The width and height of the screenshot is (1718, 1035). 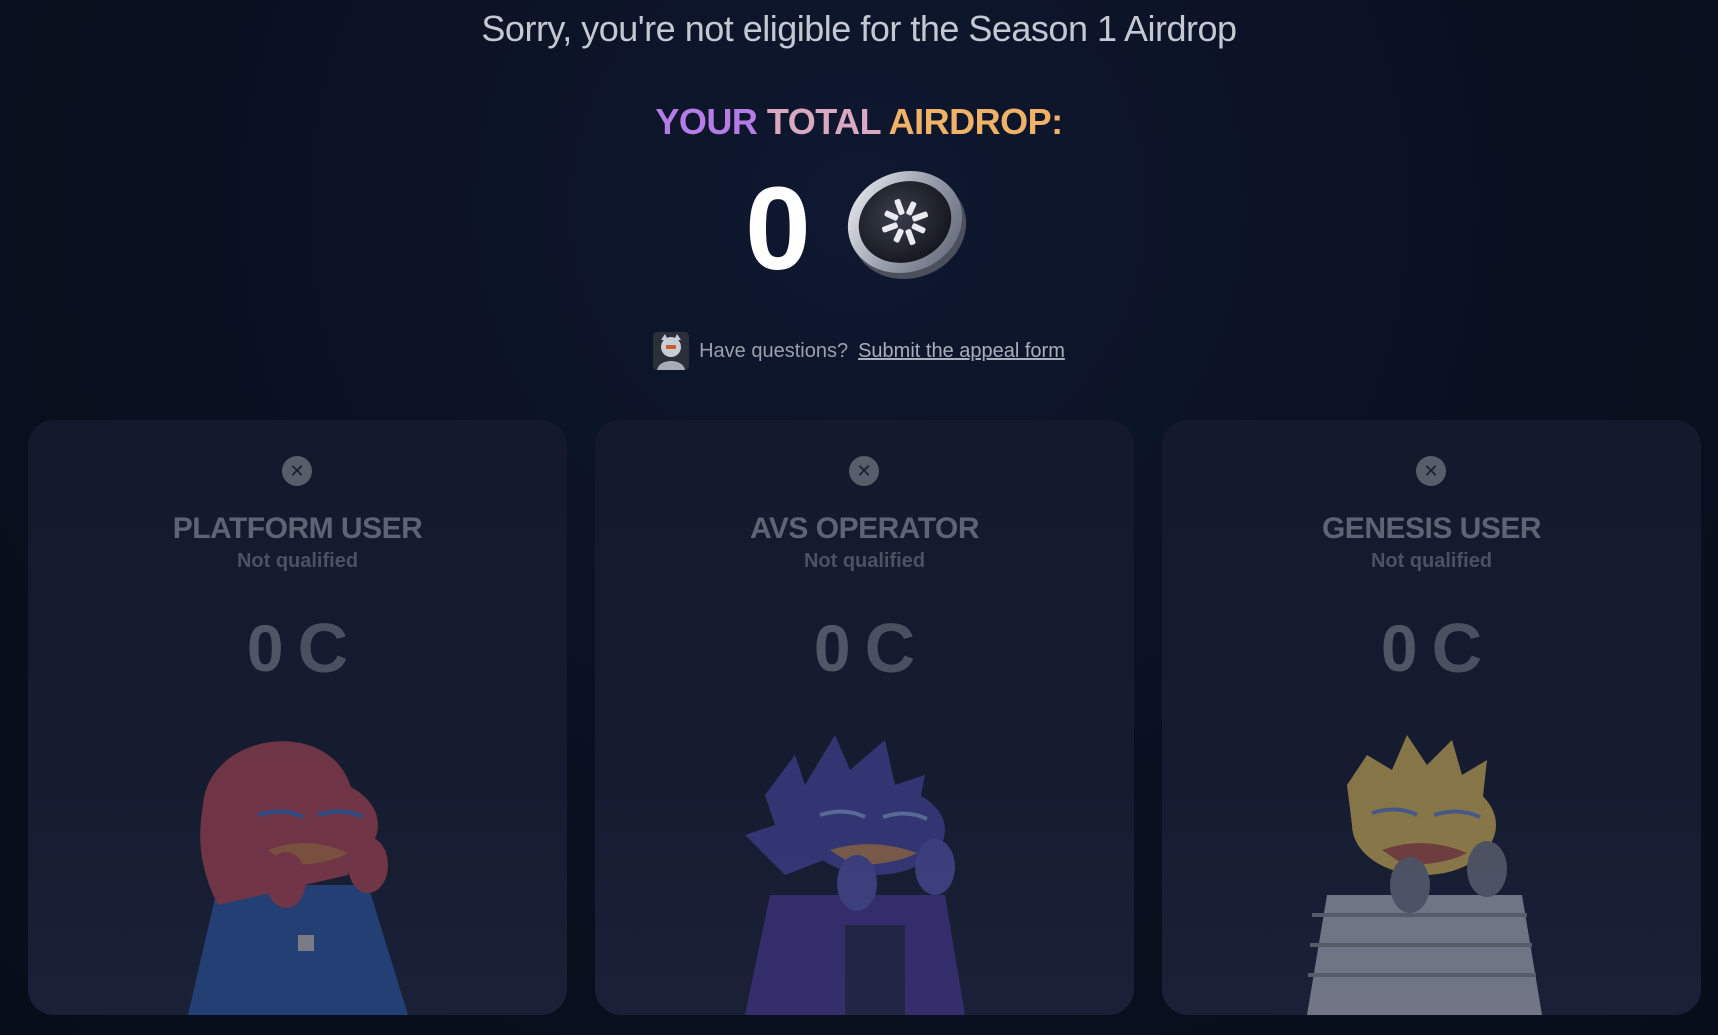 What do you see at coordinates (823, 121) in the screenshot?
I see `total-label-word-2: TOTAL` at bounding box center [823, 121].